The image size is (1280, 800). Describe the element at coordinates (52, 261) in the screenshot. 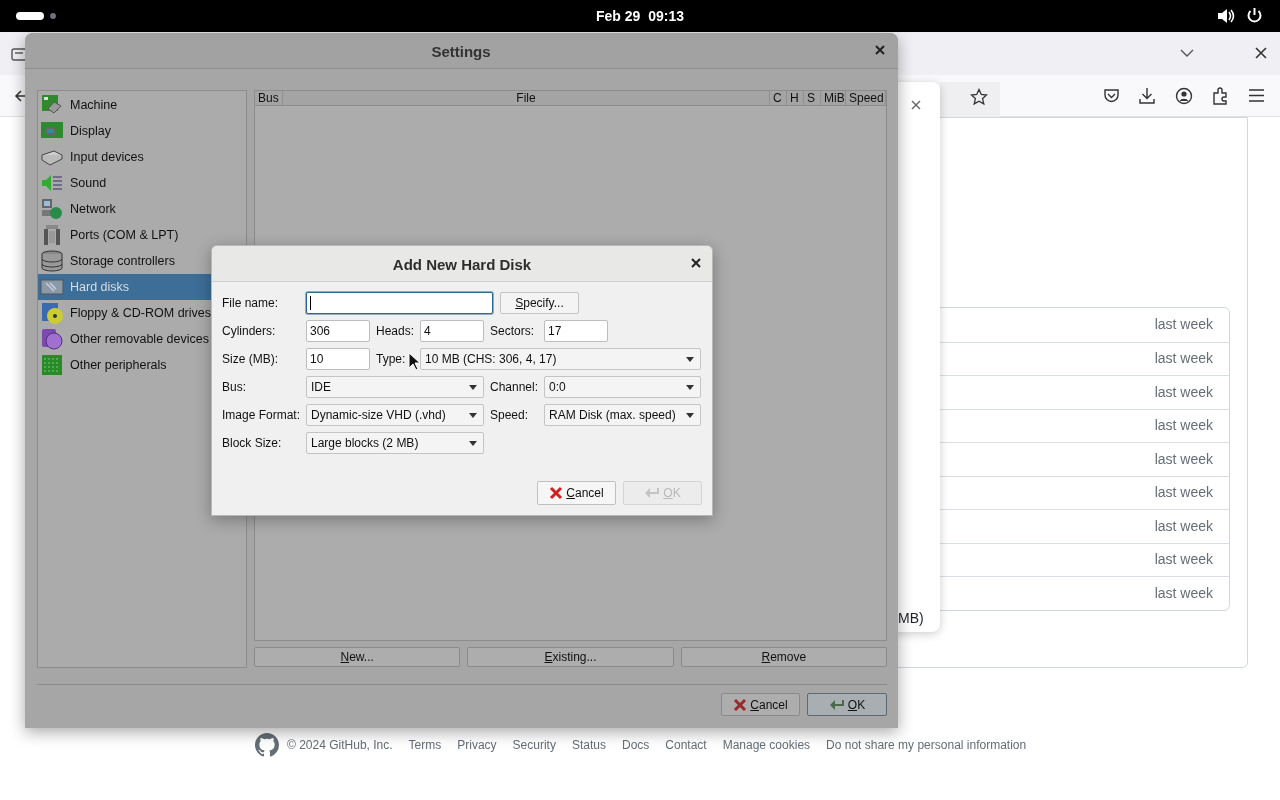

I see `disk-stack-icon` at that location.